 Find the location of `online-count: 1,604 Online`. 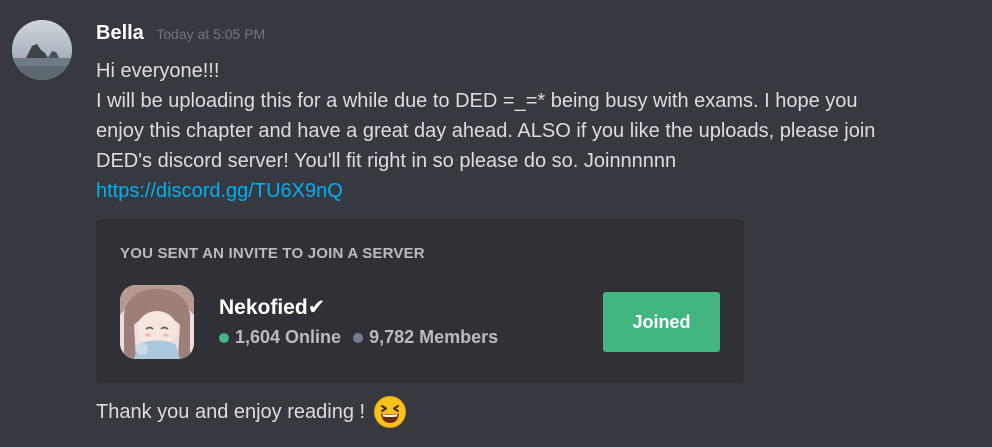

online-count: 1,604 Online is located at coordinates (288, 337).